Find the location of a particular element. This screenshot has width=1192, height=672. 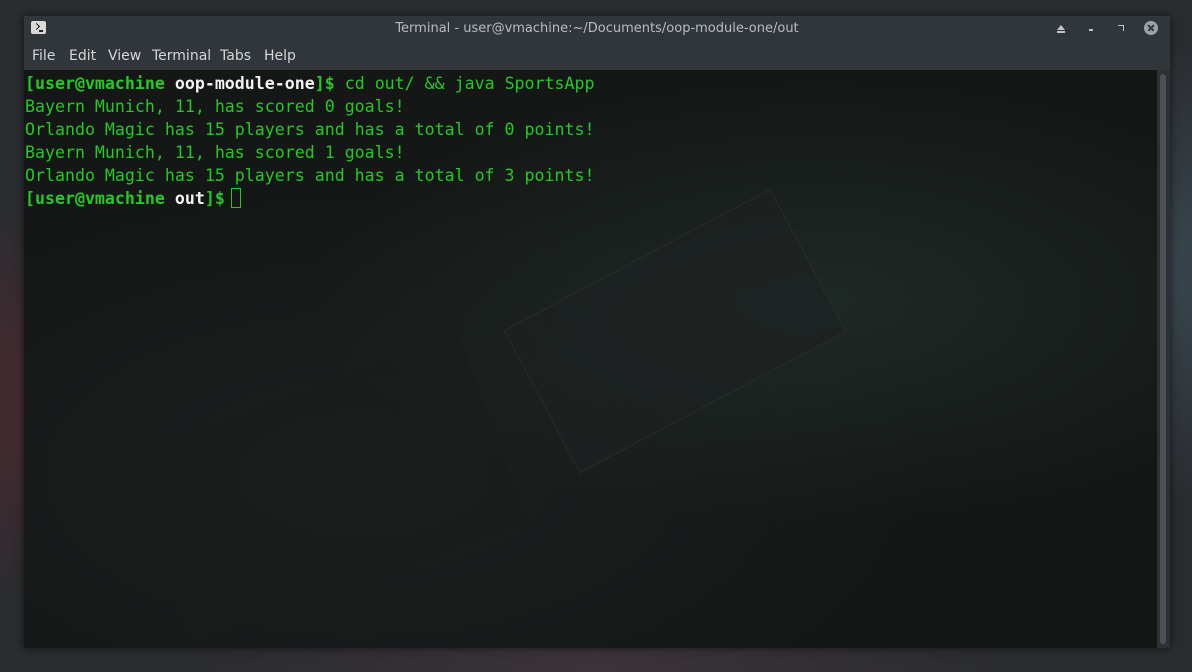

close-icon is located at coordinates (1151, 28).